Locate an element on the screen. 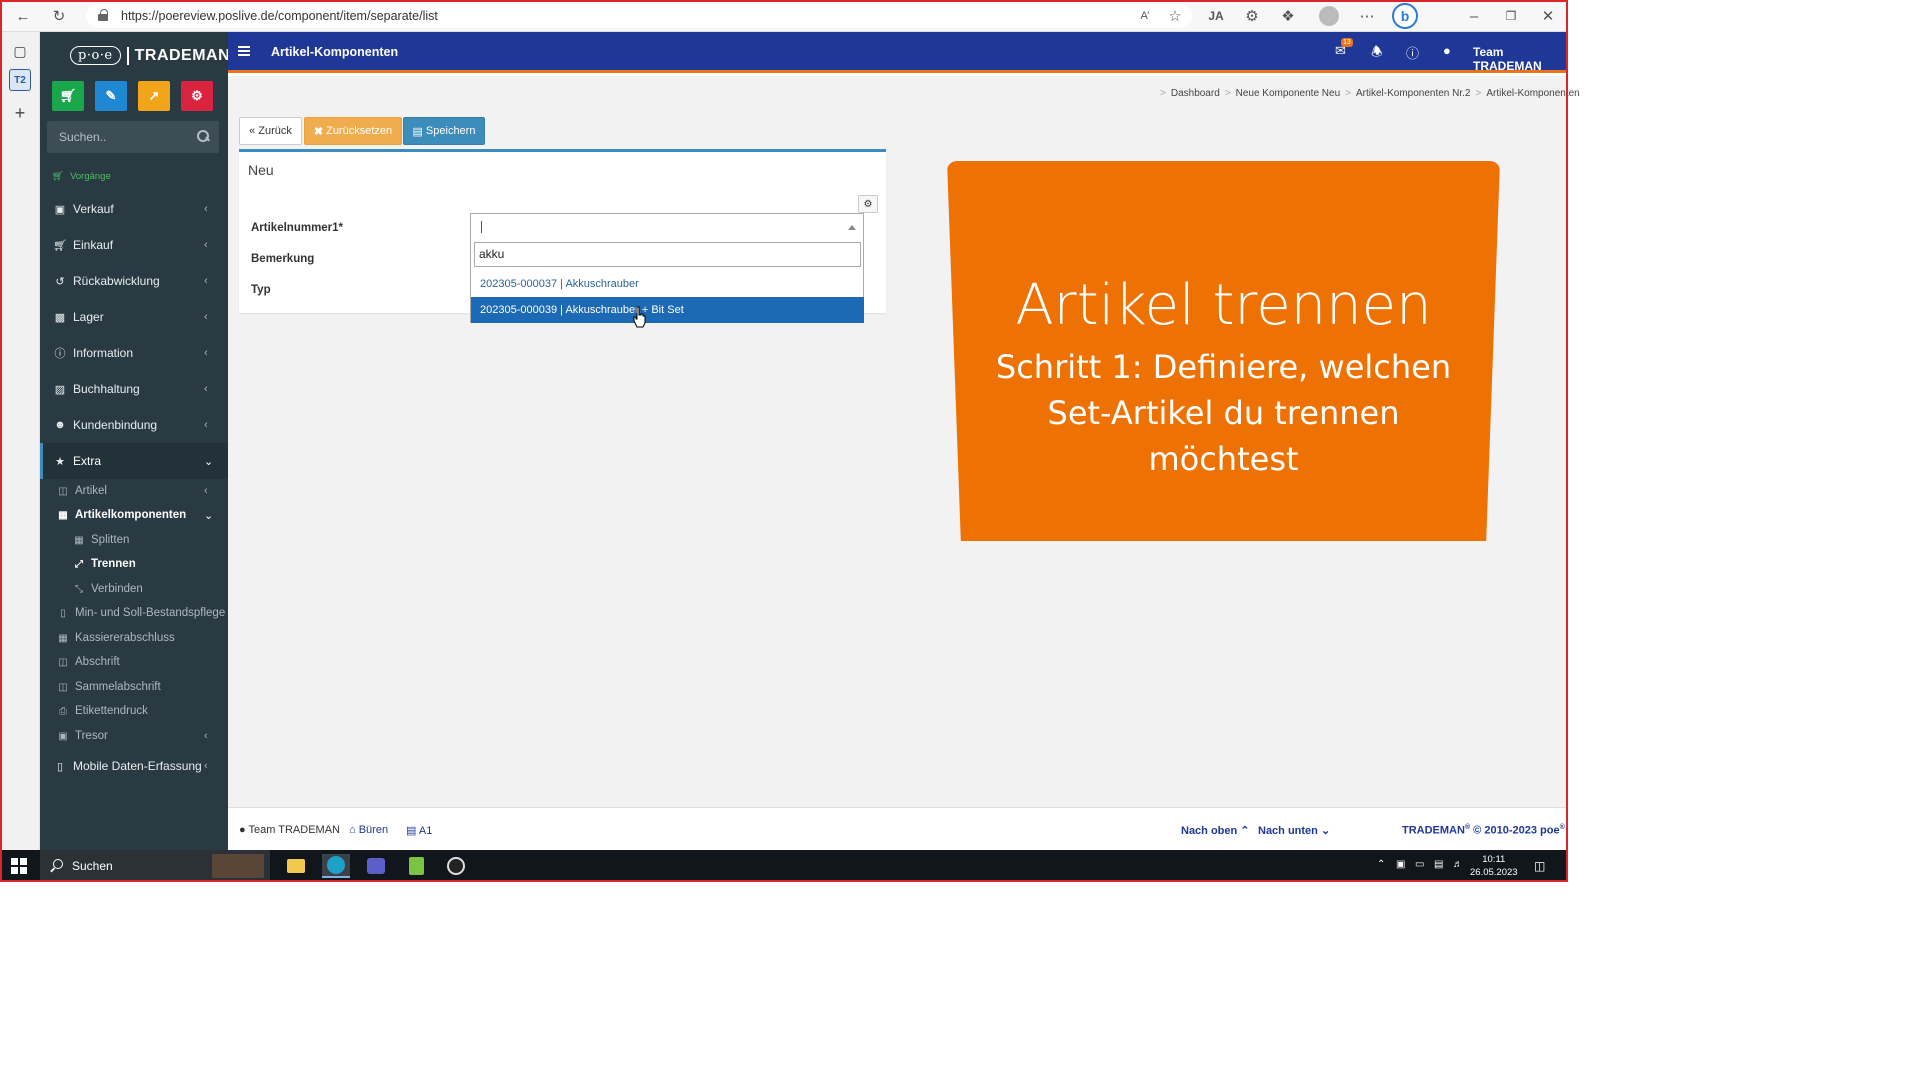 The height and width of the screenshot is (1080, 1920). artikelnummer-select is located at coordinates (667, 227).